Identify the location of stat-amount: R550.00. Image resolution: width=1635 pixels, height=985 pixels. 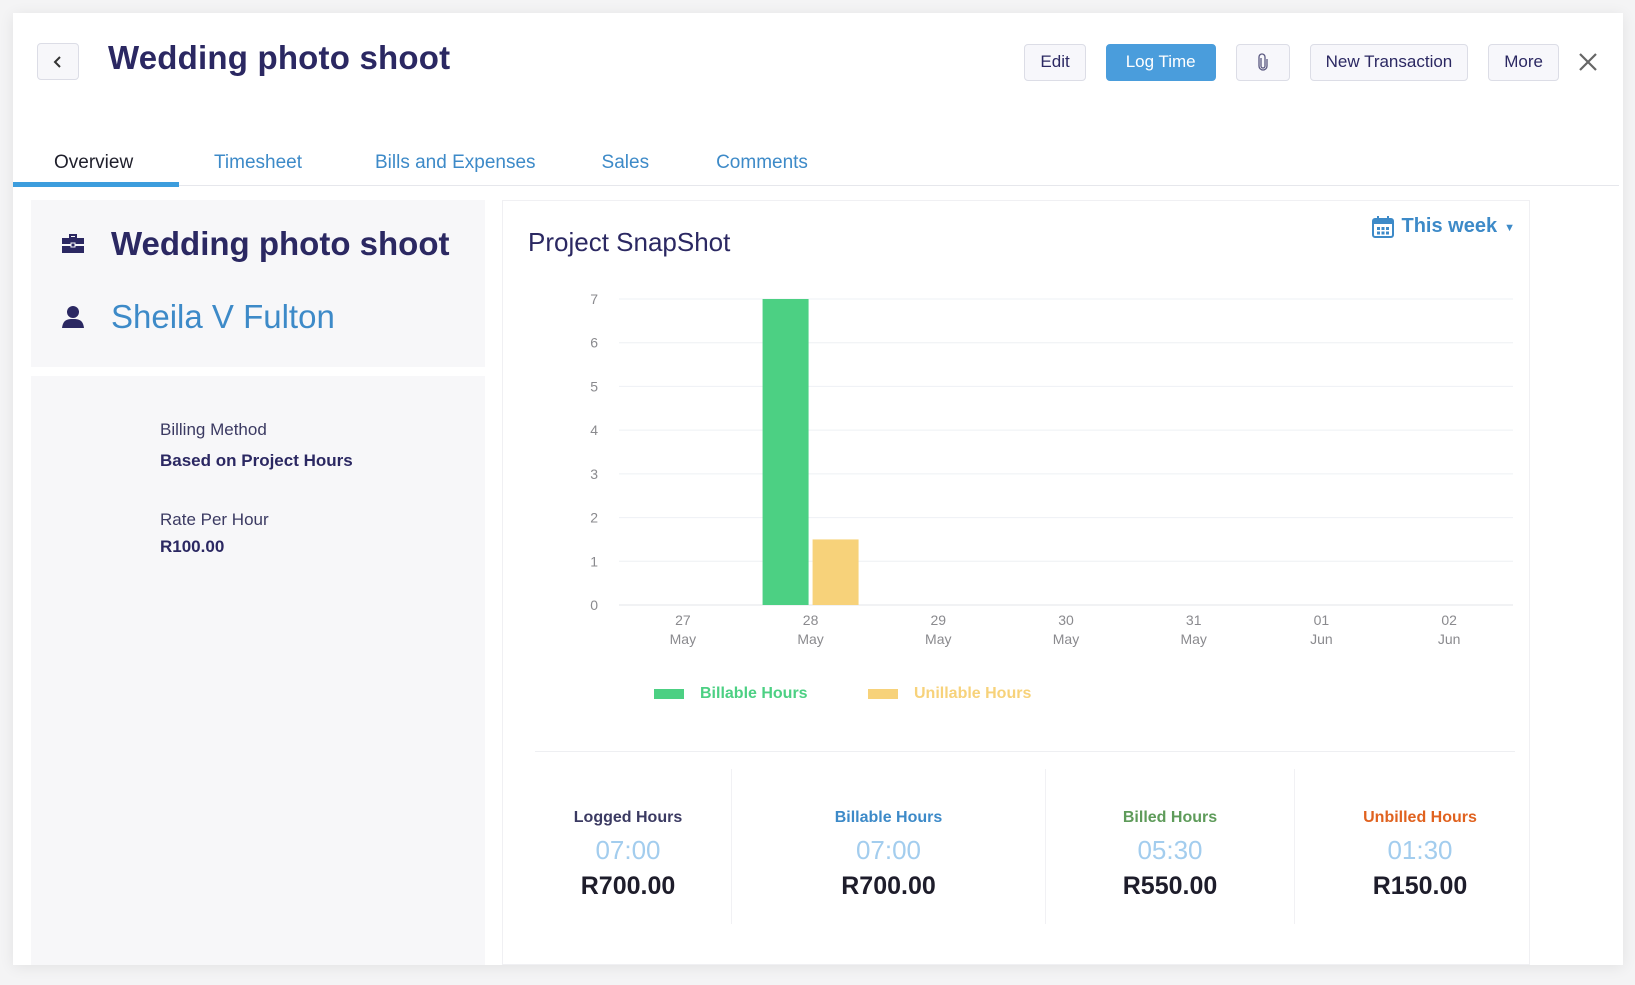
(1170, 886).